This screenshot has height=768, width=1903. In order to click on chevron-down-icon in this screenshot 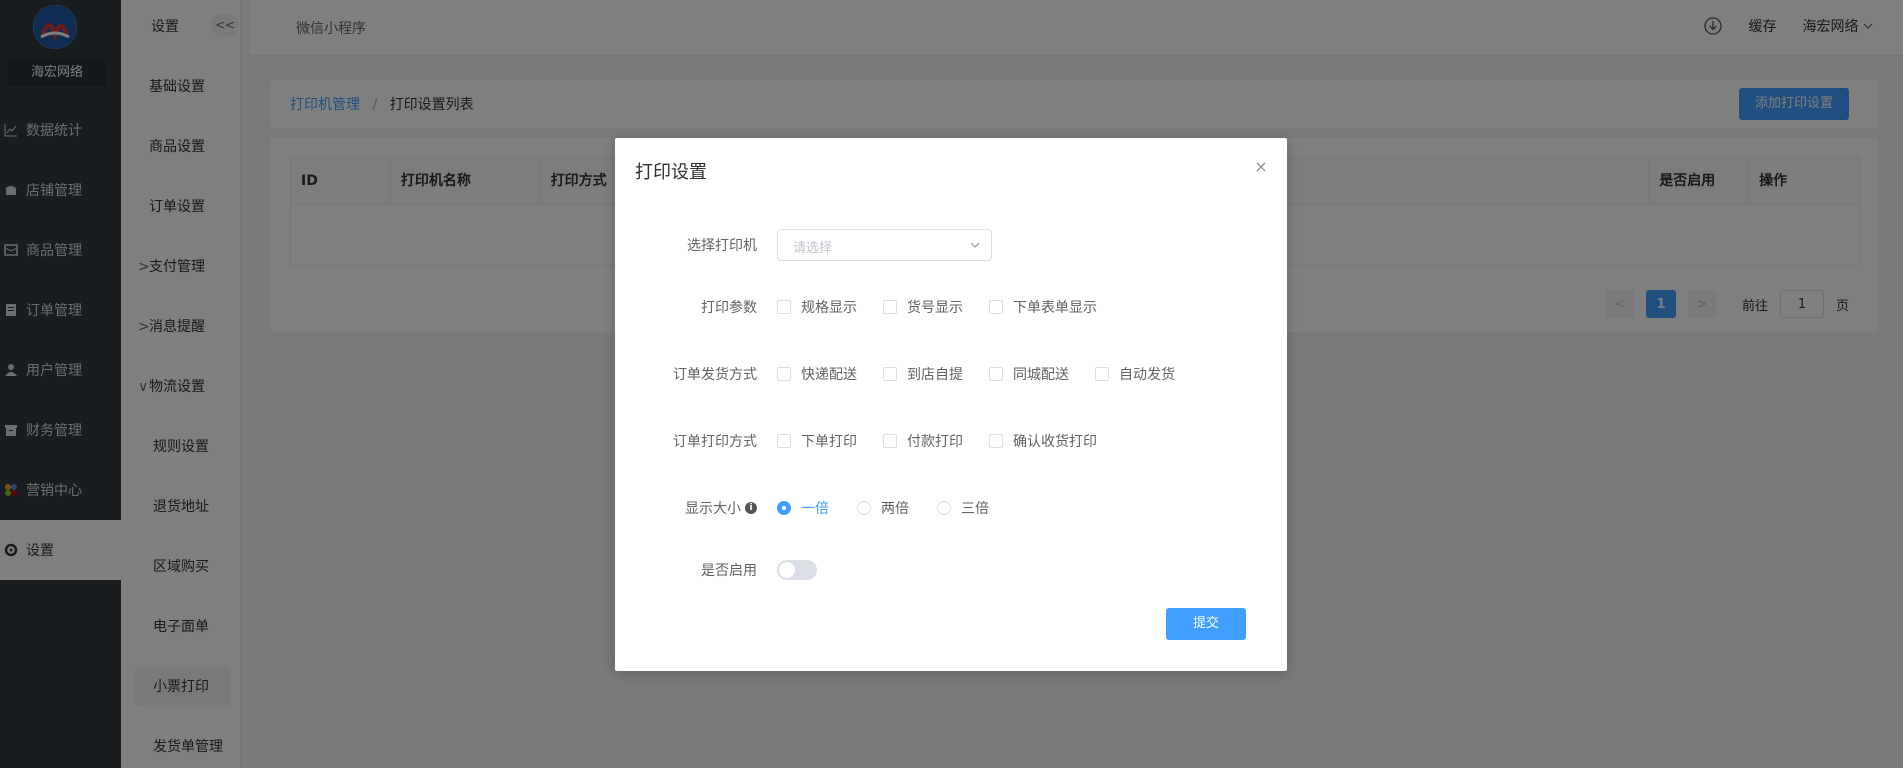, I will do `click(975, 245)`.